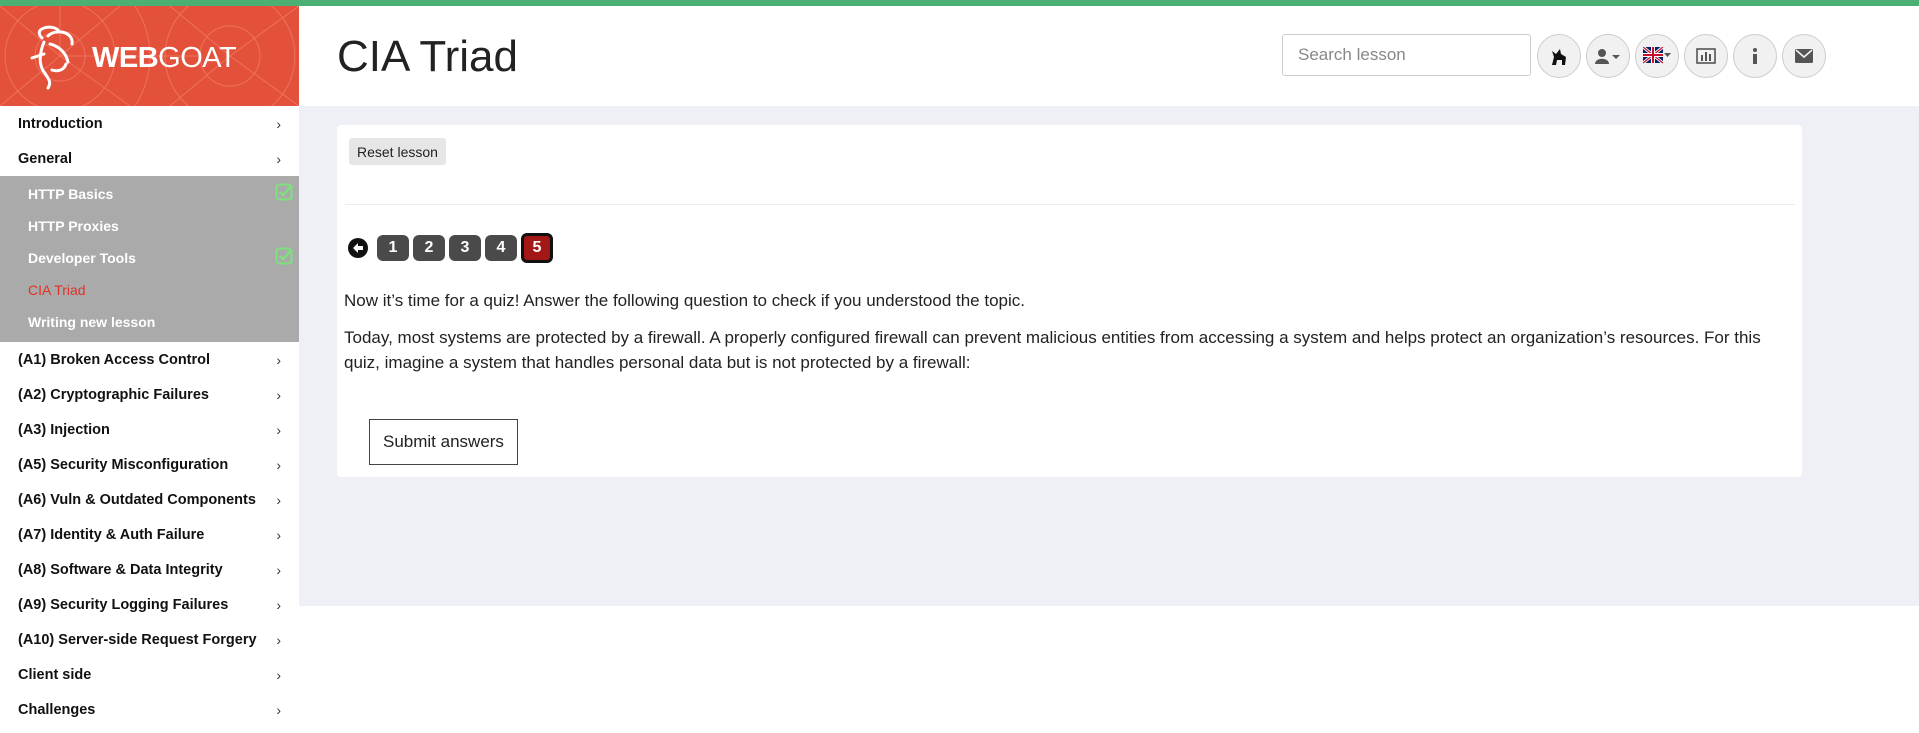 The height and width of the screenshot is (733, 1919). What do you see at coordinates (443, 442) in the screenshot?
I see `submit-answers-button: Submit answers` at bounding box center [443, 442].